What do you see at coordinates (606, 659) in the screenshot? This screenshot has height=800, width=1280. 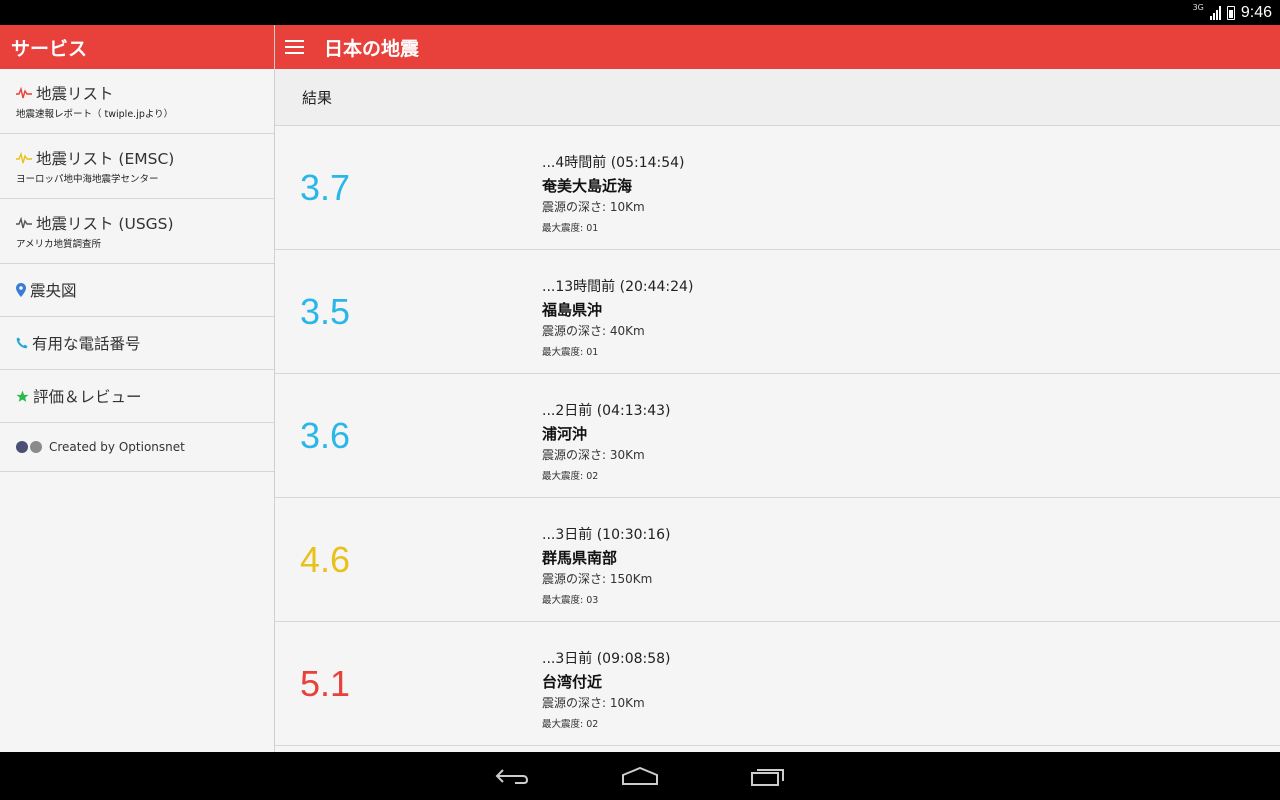 I see `quake-time: ...3日前 (09:08:58)` at bounding box center [606, 659].